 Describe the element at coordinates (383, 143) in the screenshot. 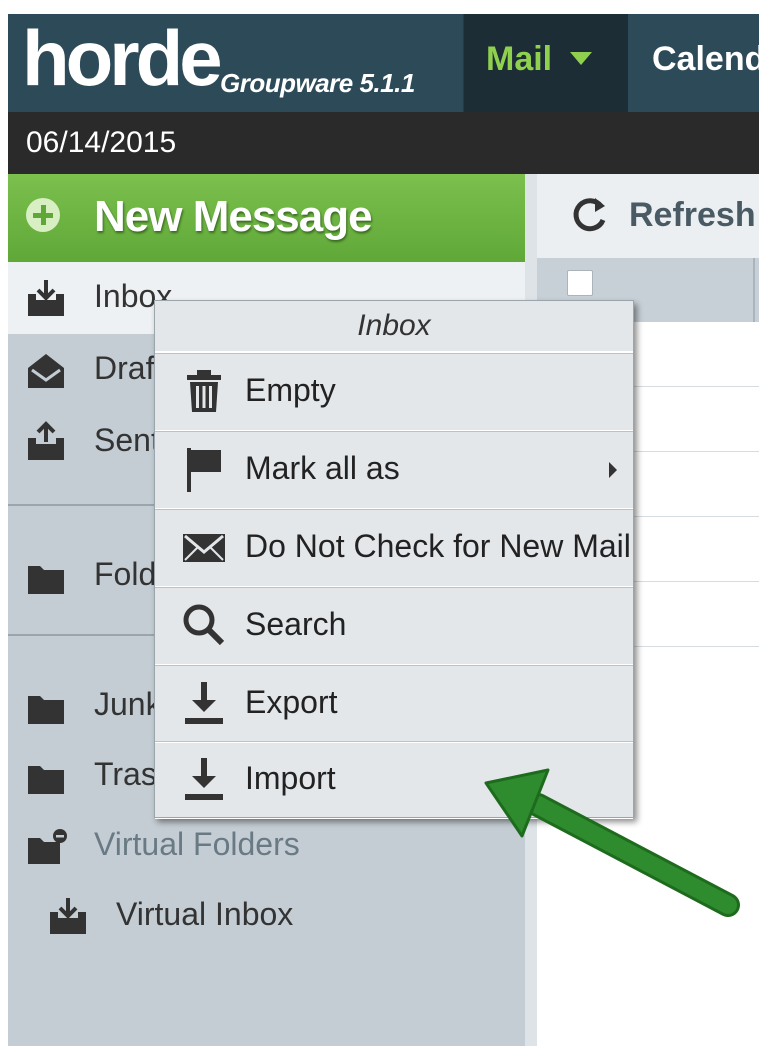

I see `date-bar: 06/14/2015` at that location.